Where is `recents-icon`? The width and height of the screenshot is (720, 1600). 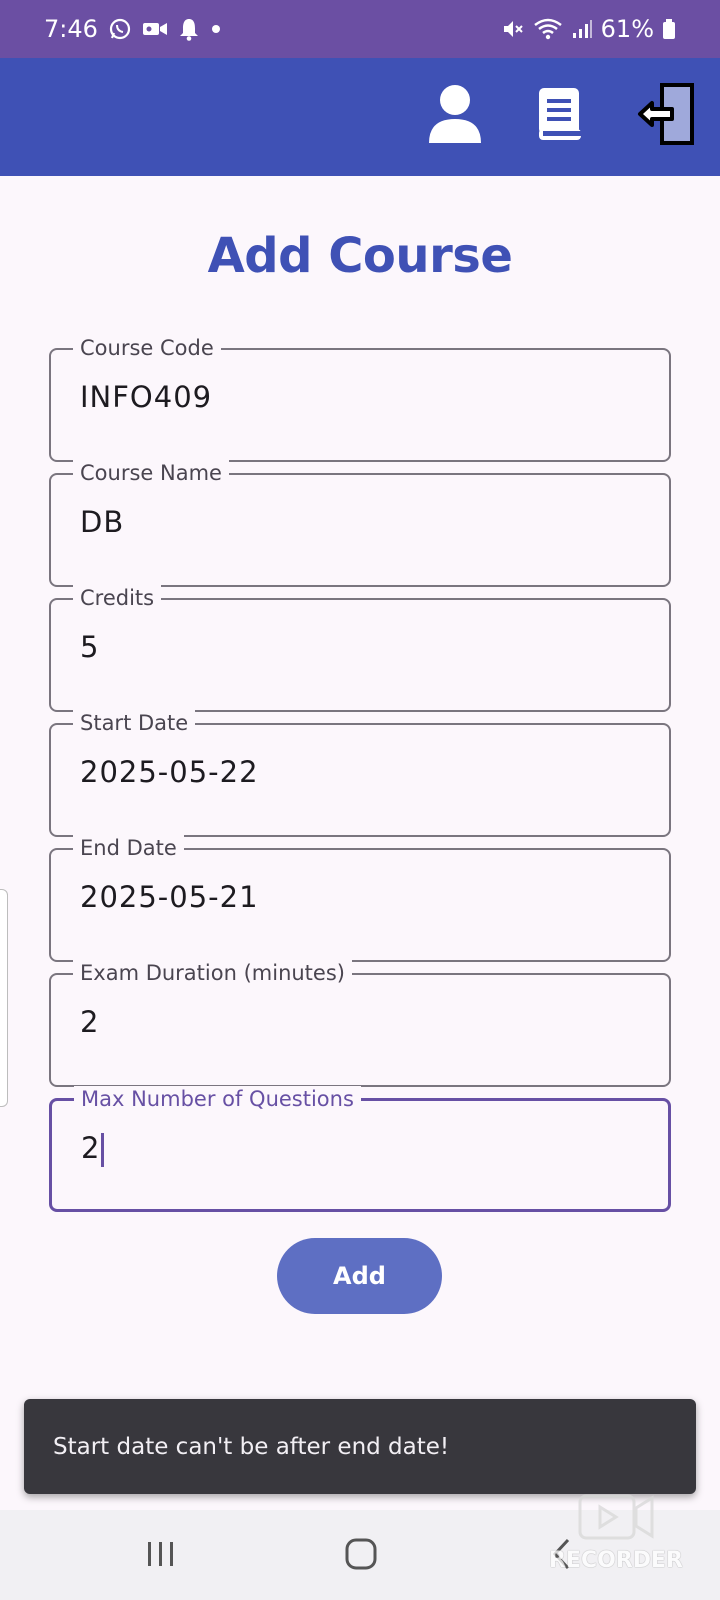
recents-icon is located at coordinates (161, 1556).